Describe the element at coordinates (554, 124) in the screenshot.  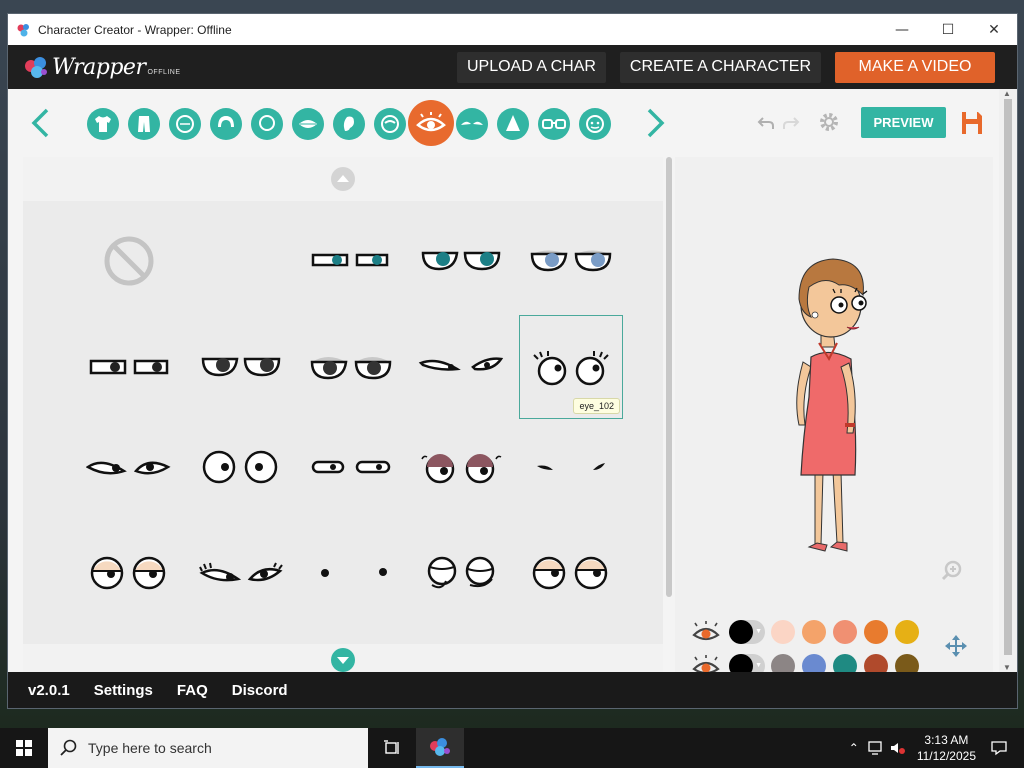
I see `category-glasses` at that location.